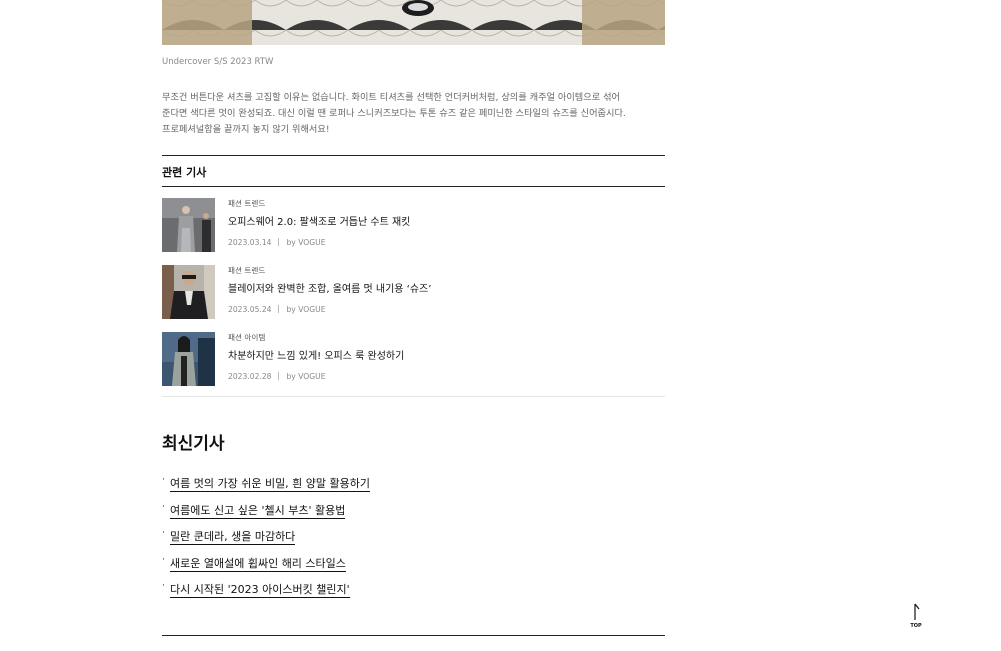  I want to click on list-item: · 여름에도 신고 싶은 '첼시 부츠' 활용법, so click(266, 512).